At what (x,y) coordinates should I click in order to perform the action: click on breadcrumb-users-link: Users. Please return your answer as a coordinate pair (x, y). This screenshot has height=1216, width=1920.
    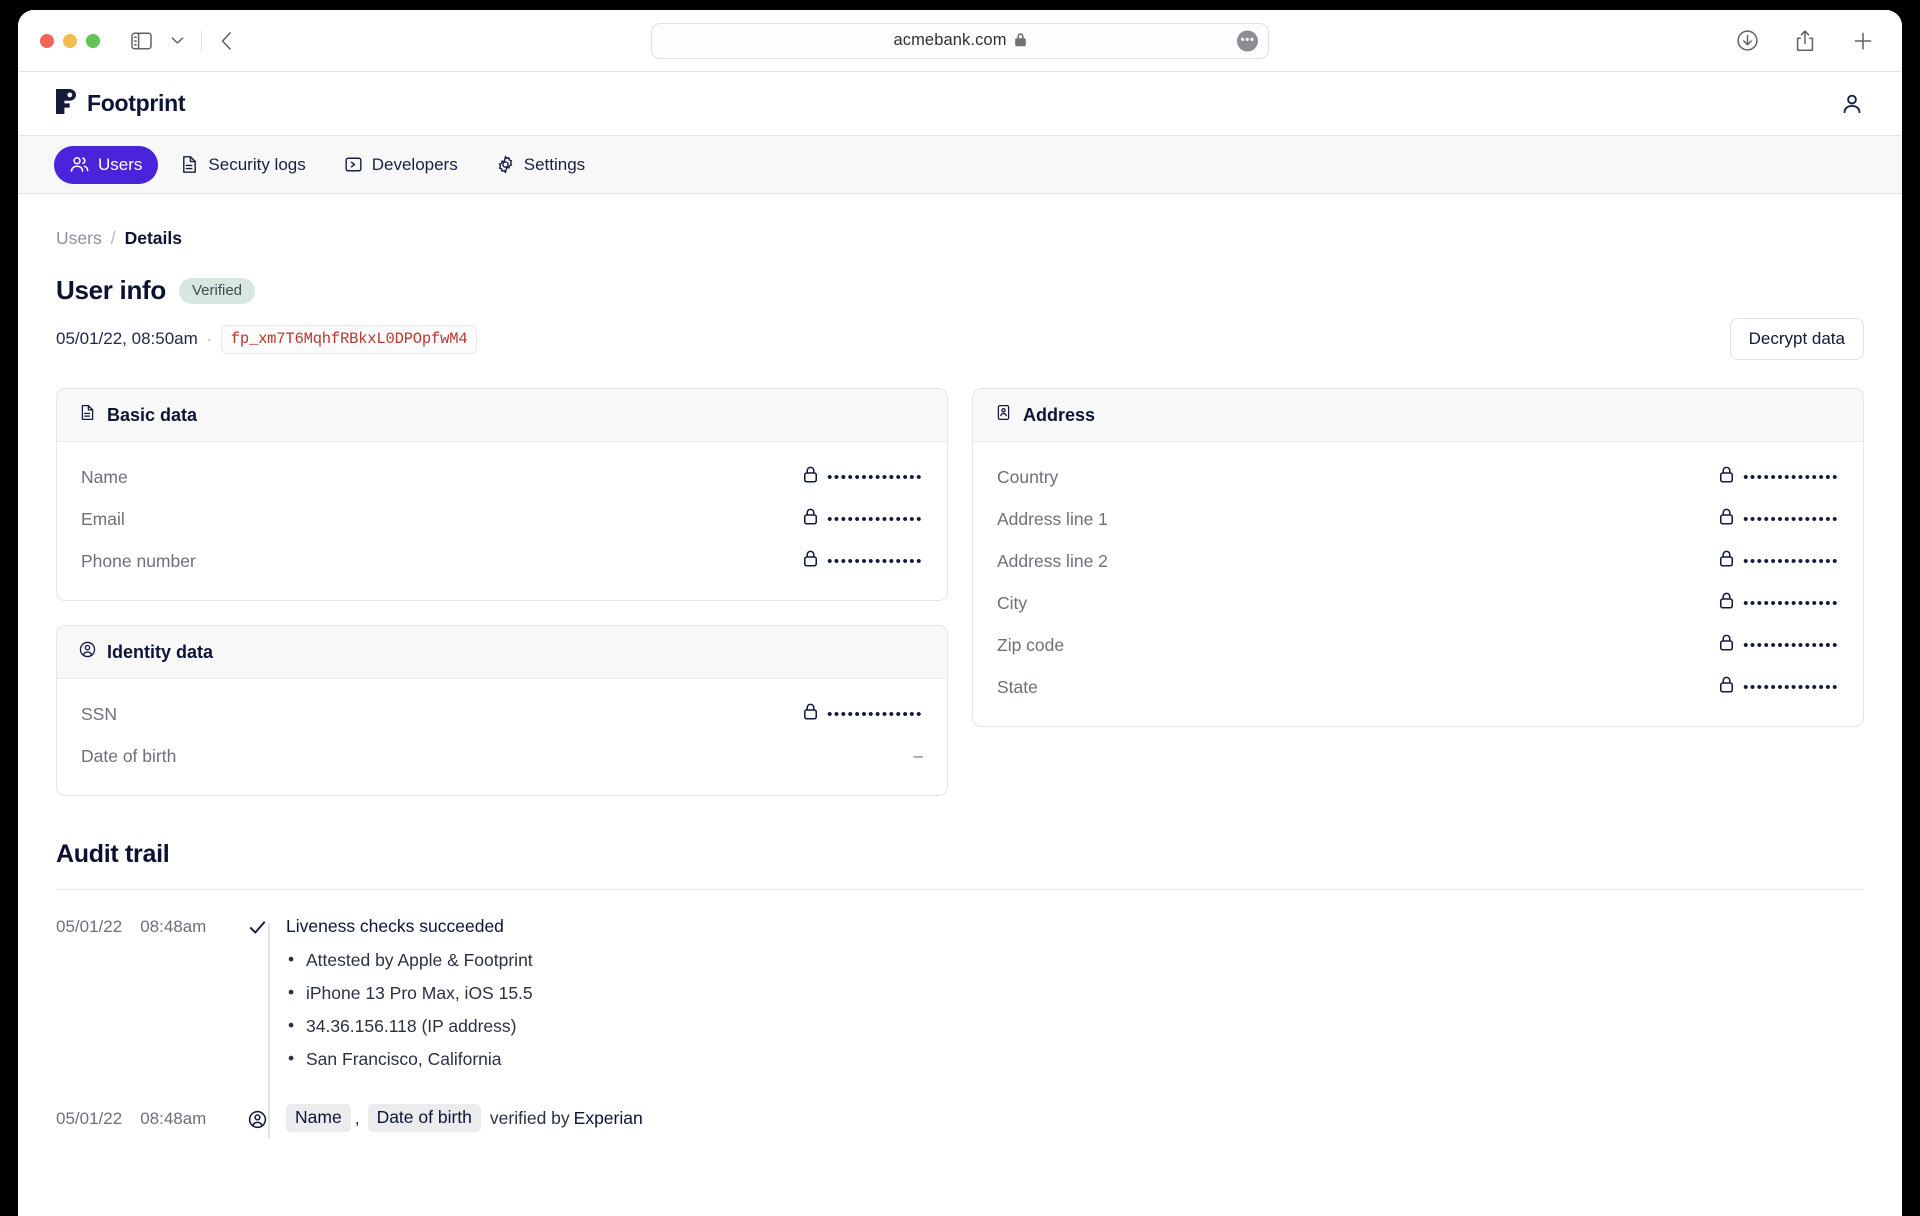
    Looking at the image, I should click on (79, 238).